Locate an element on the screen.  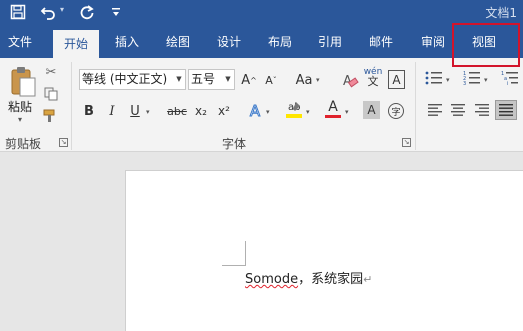
phonetic-guide-button: wén 文 is located at coordinates (373, 77).